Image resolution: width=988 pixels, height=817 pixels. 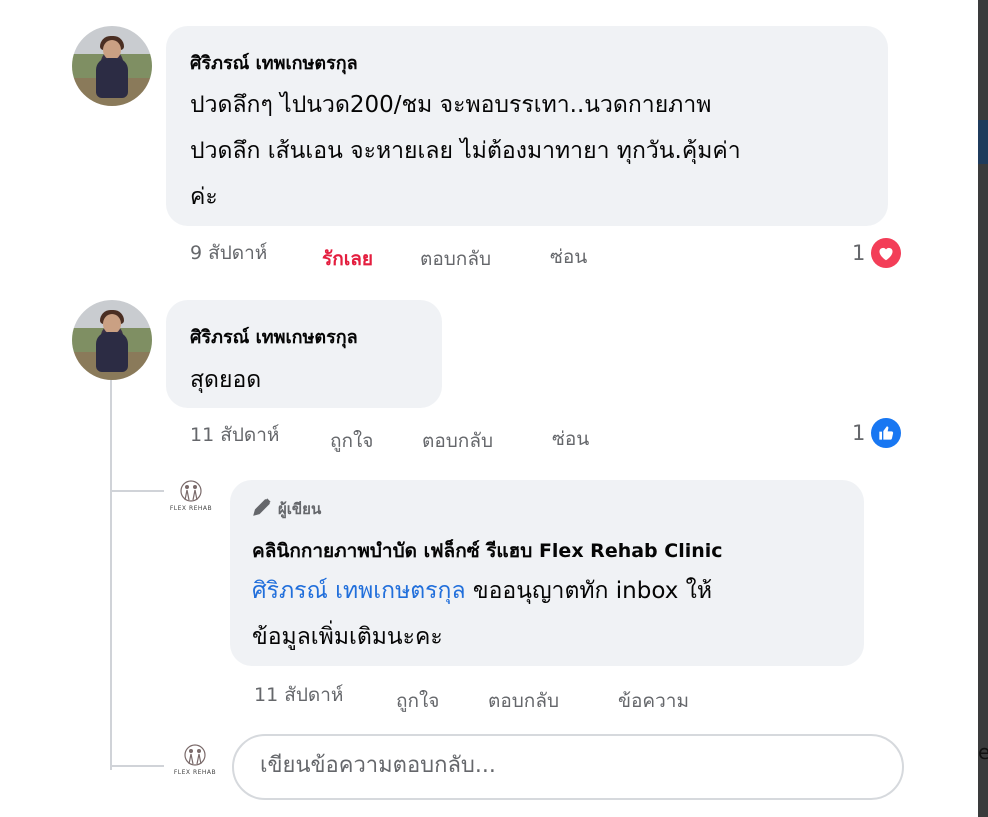 What do you see at coordinates (325, 695) in the screenshot?
I see `reply-time: 11 สัปดาห์` at bounding box center [325, 695].